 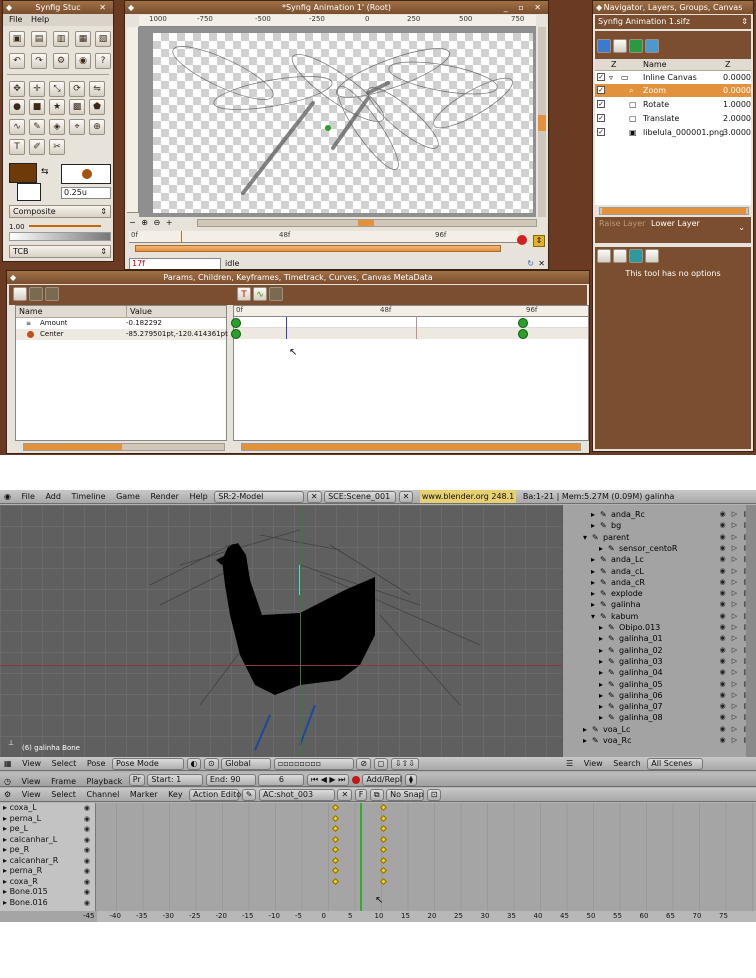 I want to click on setup-icon: ⚙, so click(x=61, y=61).